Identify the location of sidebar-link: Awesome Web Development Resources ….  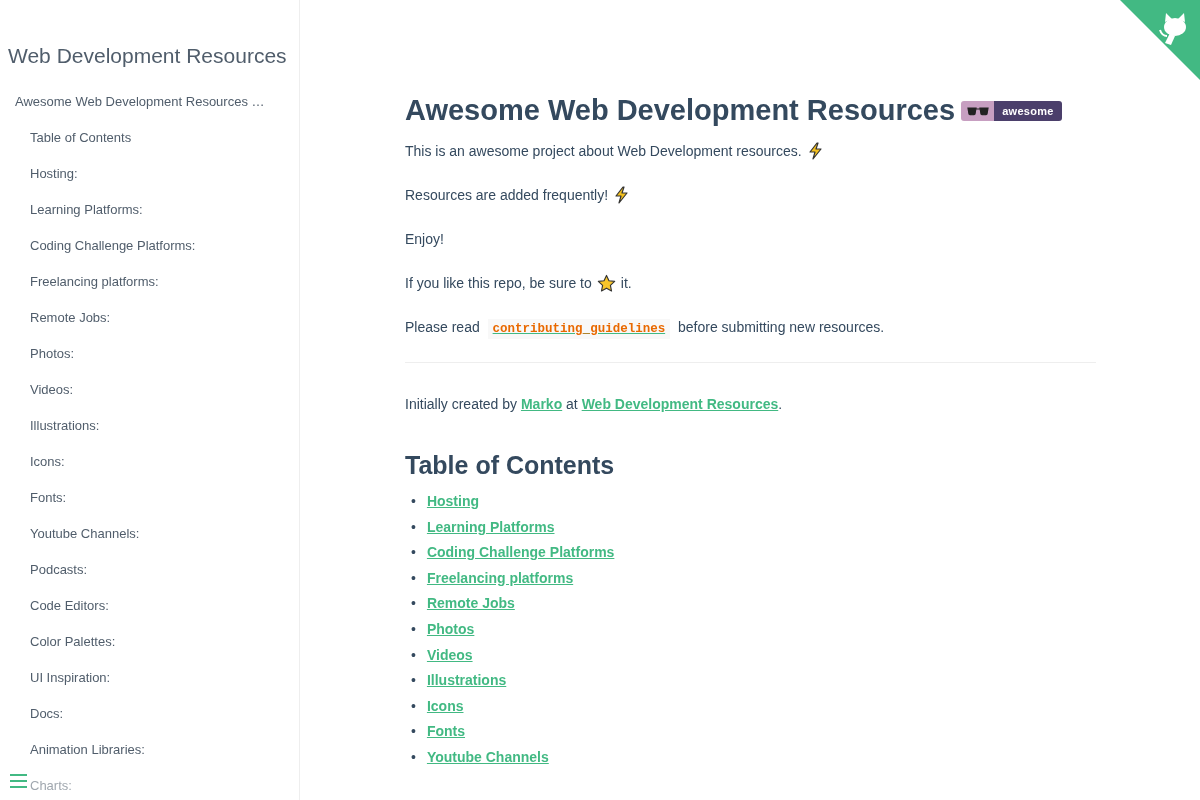
(140, 102).